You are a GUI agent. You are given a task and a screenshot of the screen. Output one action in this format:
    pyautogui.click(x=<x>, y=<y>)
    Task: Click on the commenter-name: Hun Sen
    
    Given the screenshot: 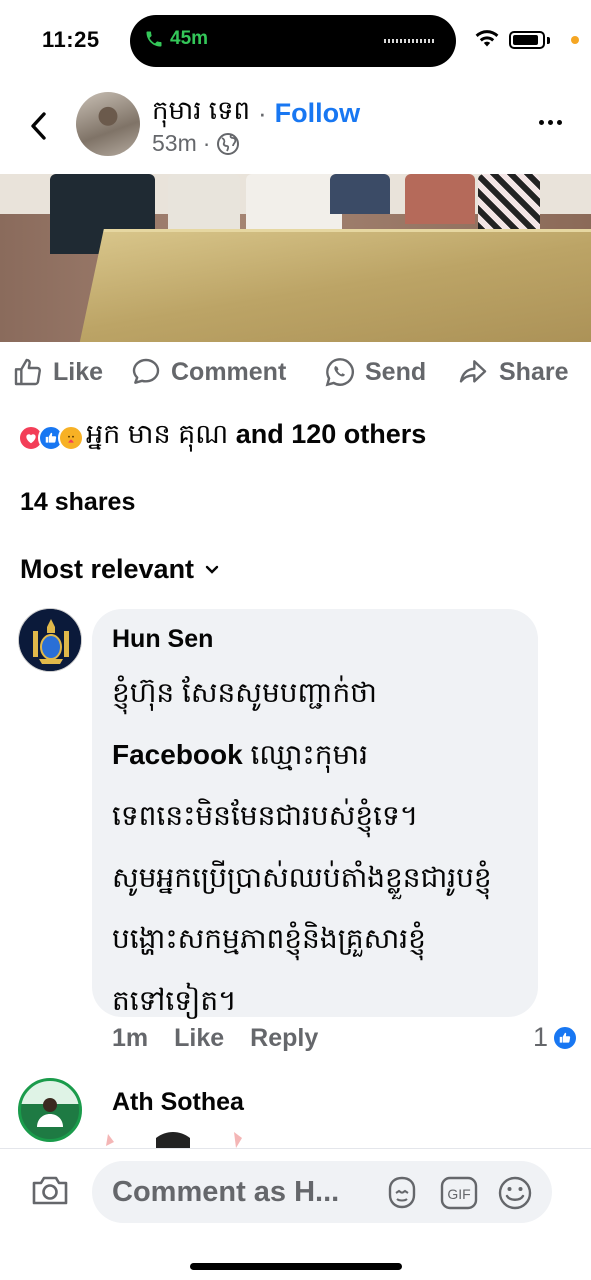 What is the action you would take?
    pyautogui.click(x=315, y=639)
    